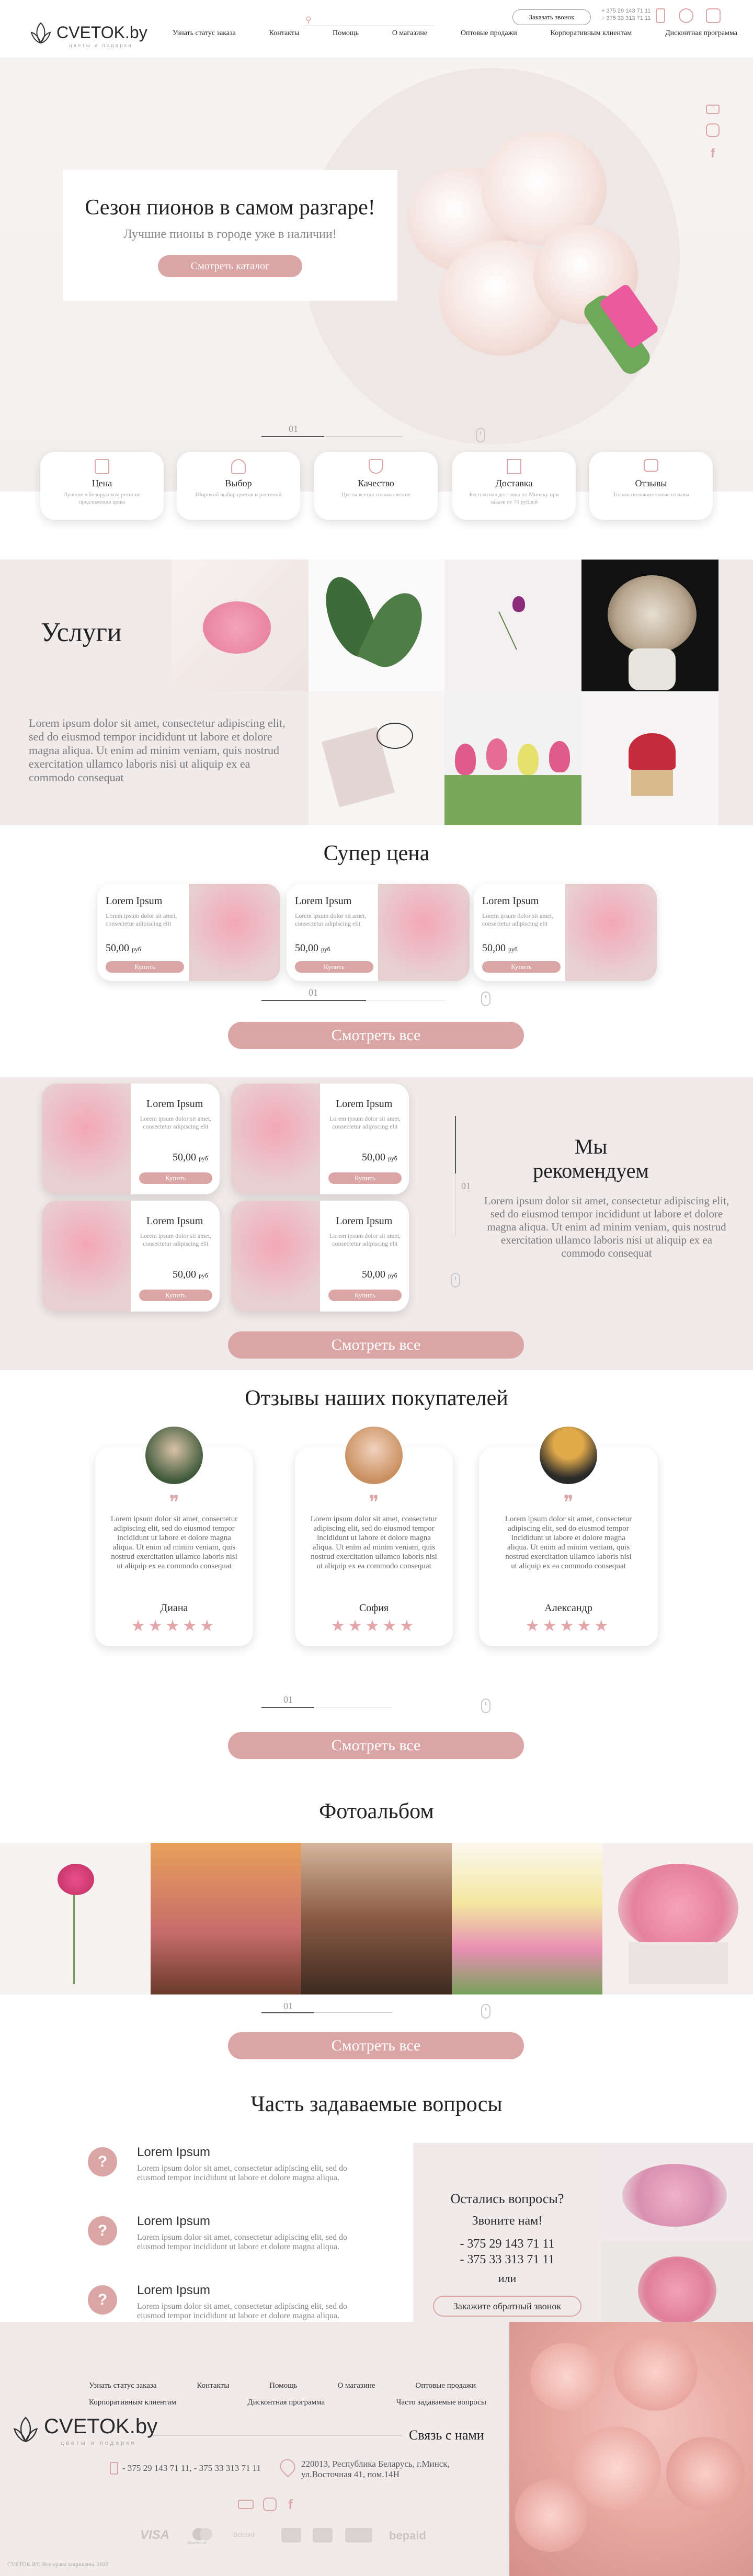 The image size is (753, 2576). I want to click on service-photo-gift, so click(376, 758).